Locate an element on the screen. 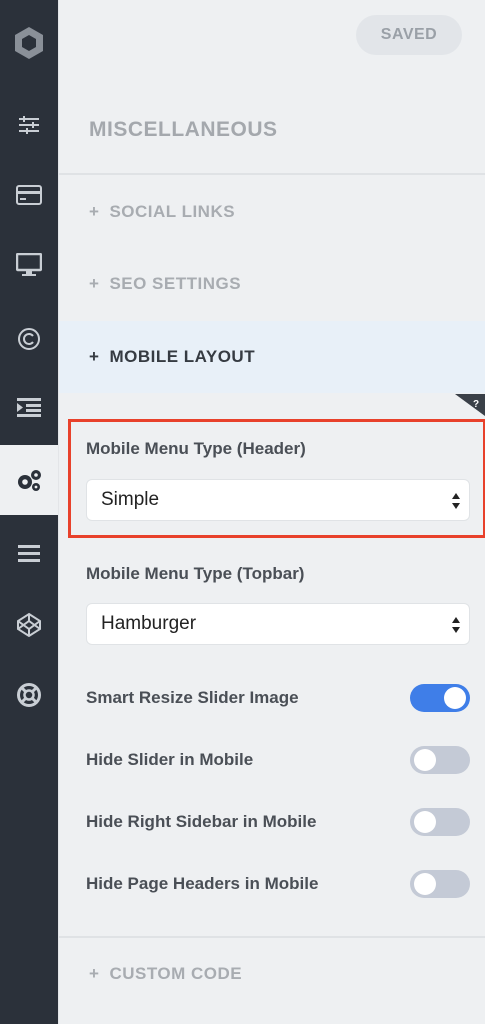 The width and height of the screenshot is (485, 1024). menu-icon is located at coordinates (29, 553).